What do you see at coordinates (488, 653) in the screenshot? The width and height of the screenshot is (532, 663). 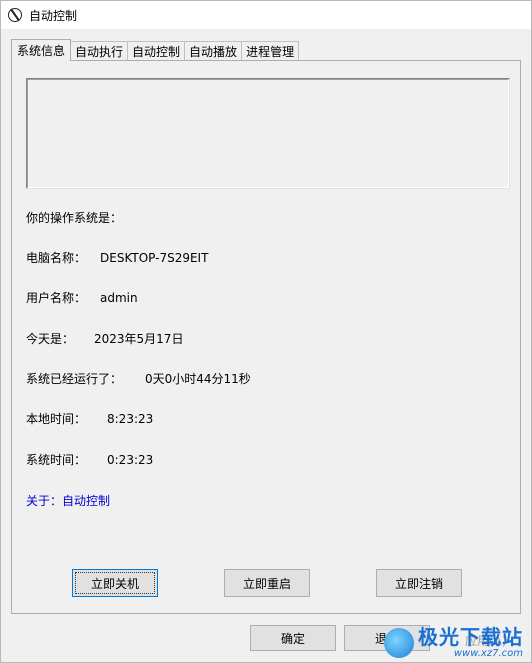 I see `watermark-url: www.xz7.com` at bounding box center [488, 653].